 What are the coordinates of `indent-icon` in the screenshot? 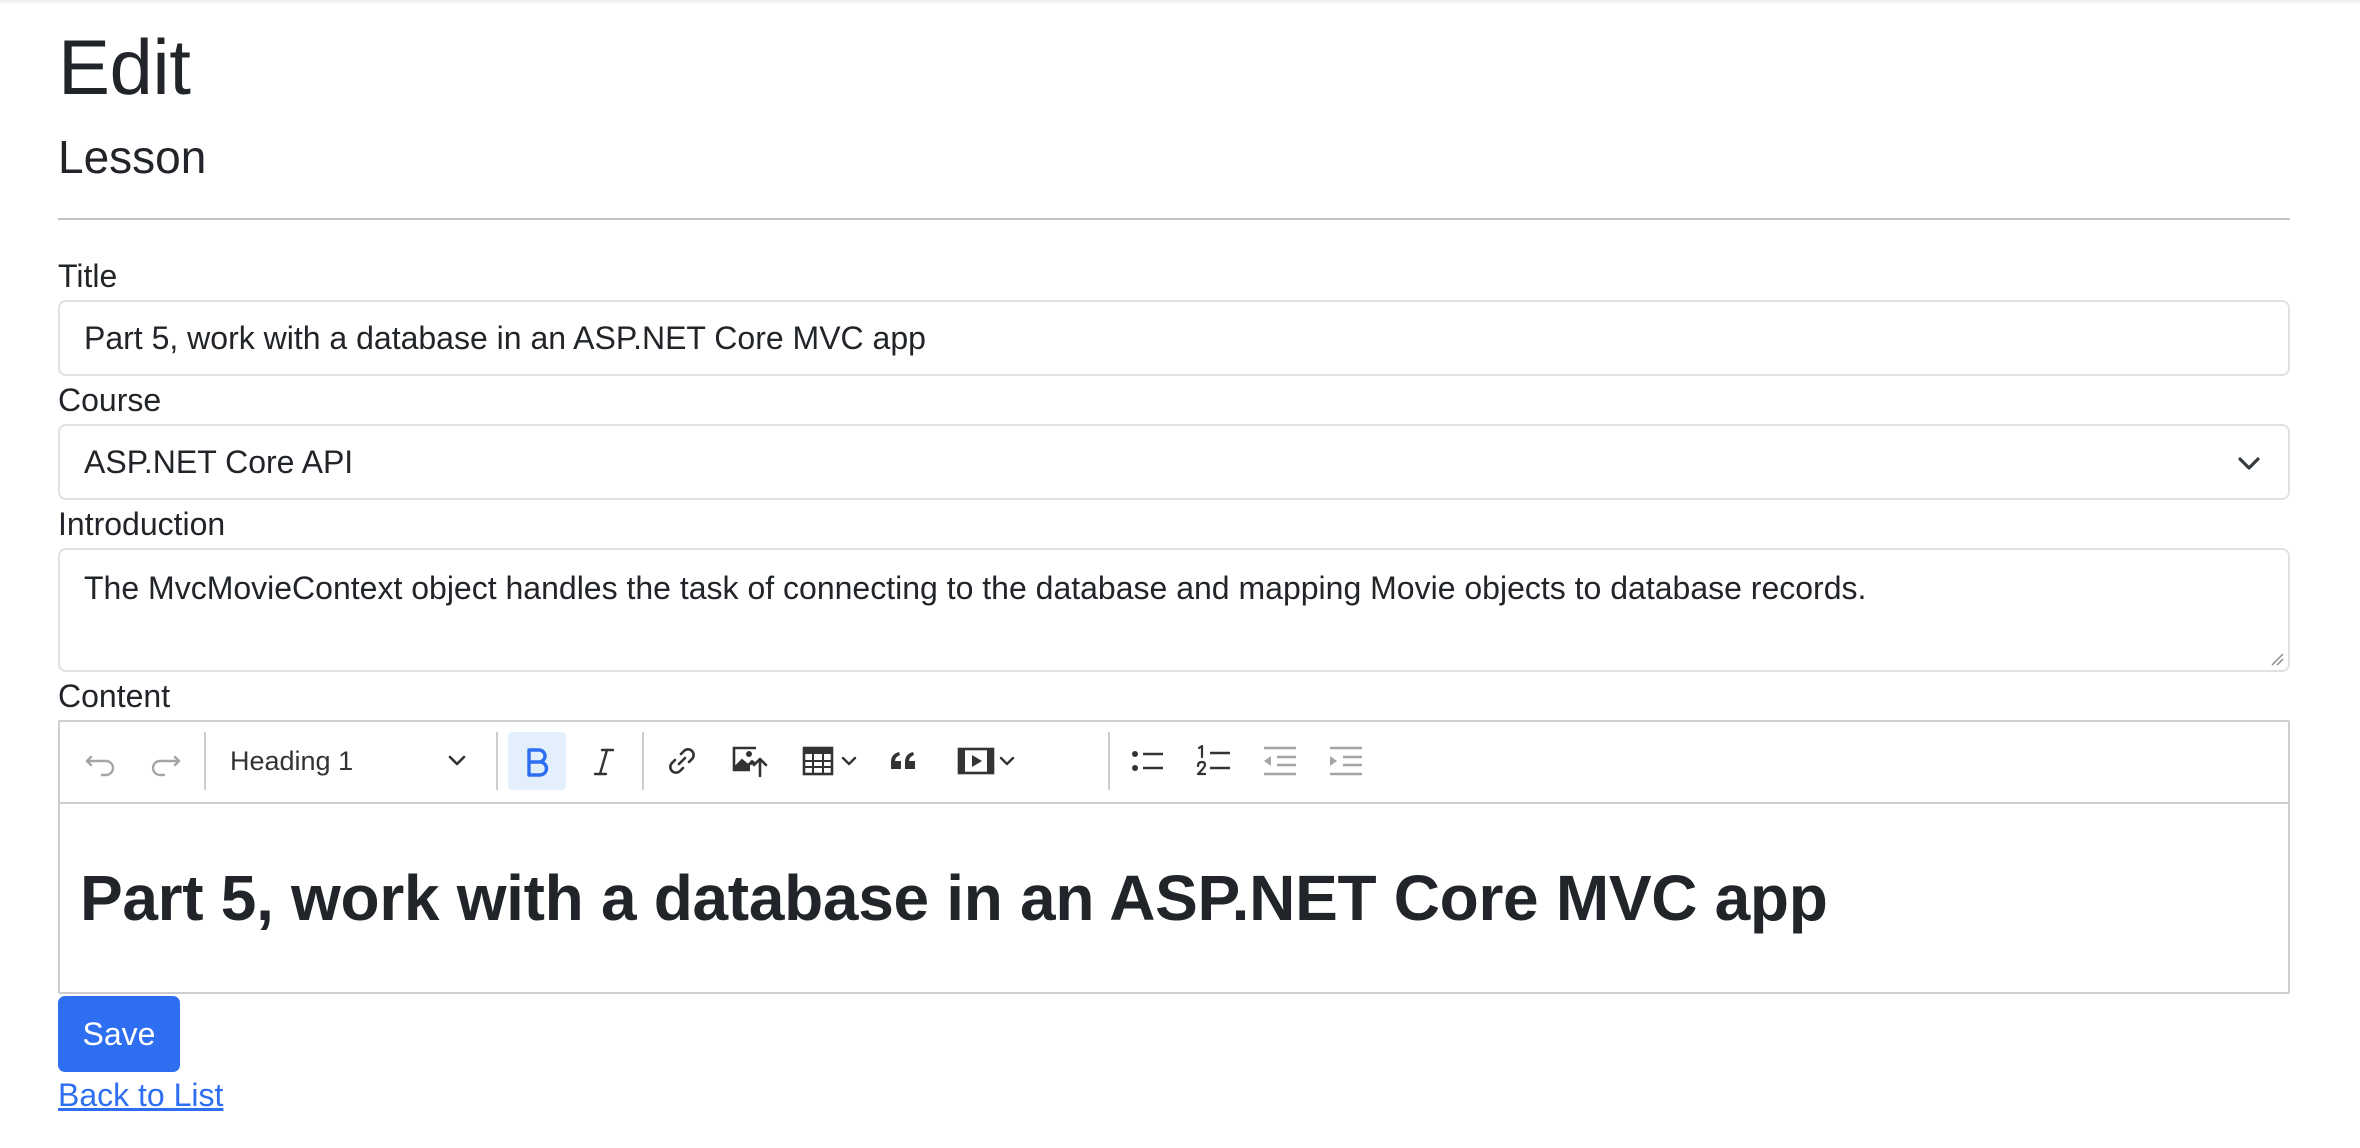 It's located at (1346, 761).